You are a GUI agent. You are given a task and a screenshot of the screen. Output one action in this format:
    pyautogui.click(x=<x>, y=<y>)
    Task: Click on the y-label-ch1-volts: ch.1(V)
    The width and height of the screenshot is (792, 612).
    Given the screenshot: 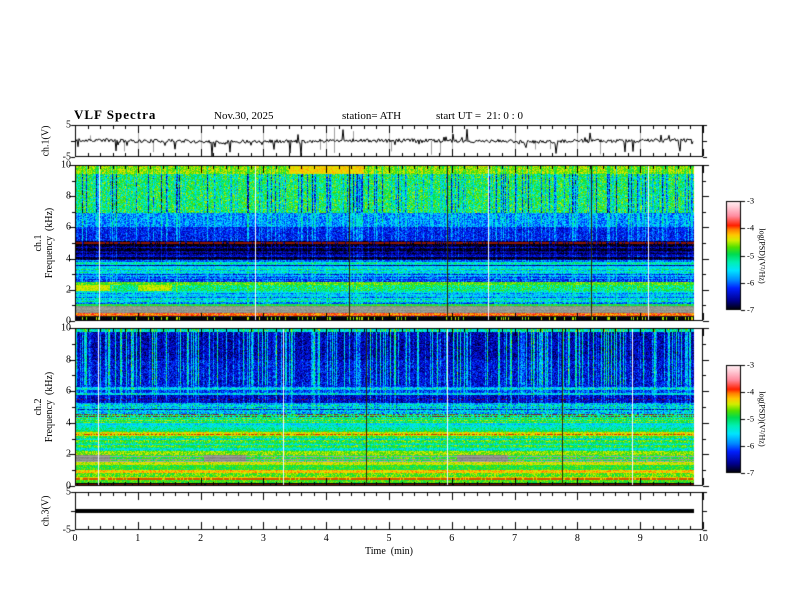 What is the action you would take?
    pyautogui.click(x=46, y=141)
    